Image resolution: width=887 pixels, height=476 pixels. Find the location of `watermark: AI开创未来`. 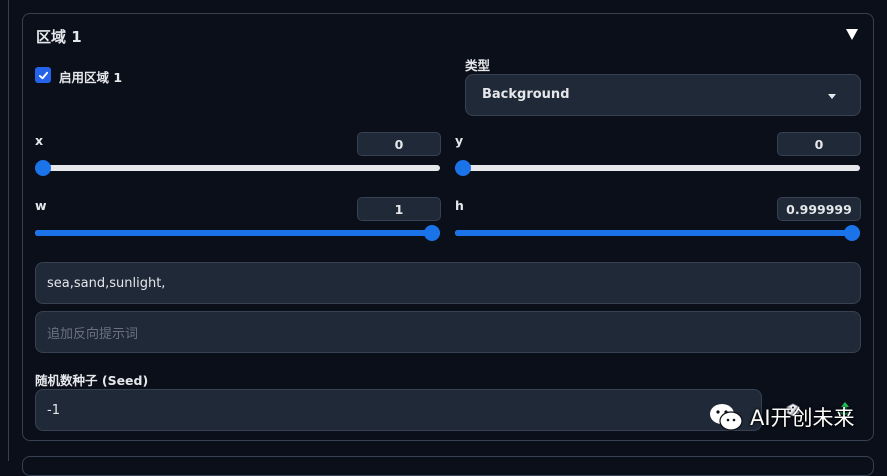

watermark: AI开创未来 is located at coordinates (781, 417).